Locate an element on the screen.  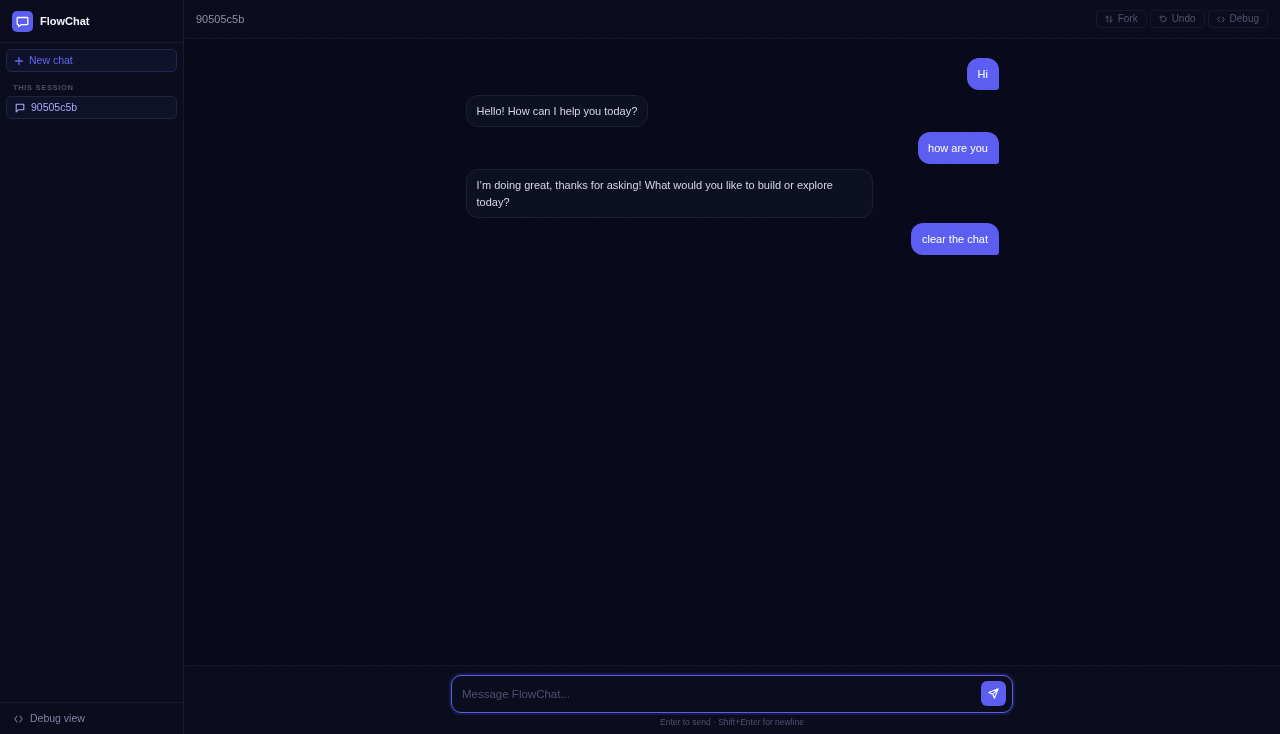
arrows-icon is located at coordinates (1108, 19).